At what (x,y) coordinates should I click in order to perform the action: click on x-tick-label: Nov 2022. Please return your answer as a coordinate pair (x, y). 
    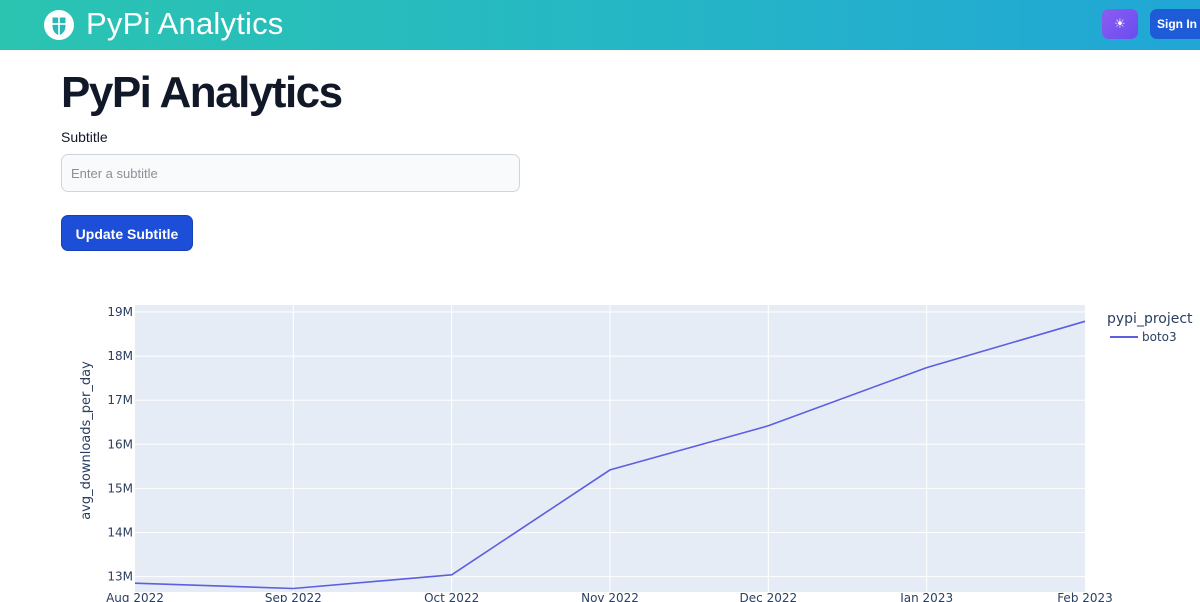
    Looking at the image, I should click on (610, 596).